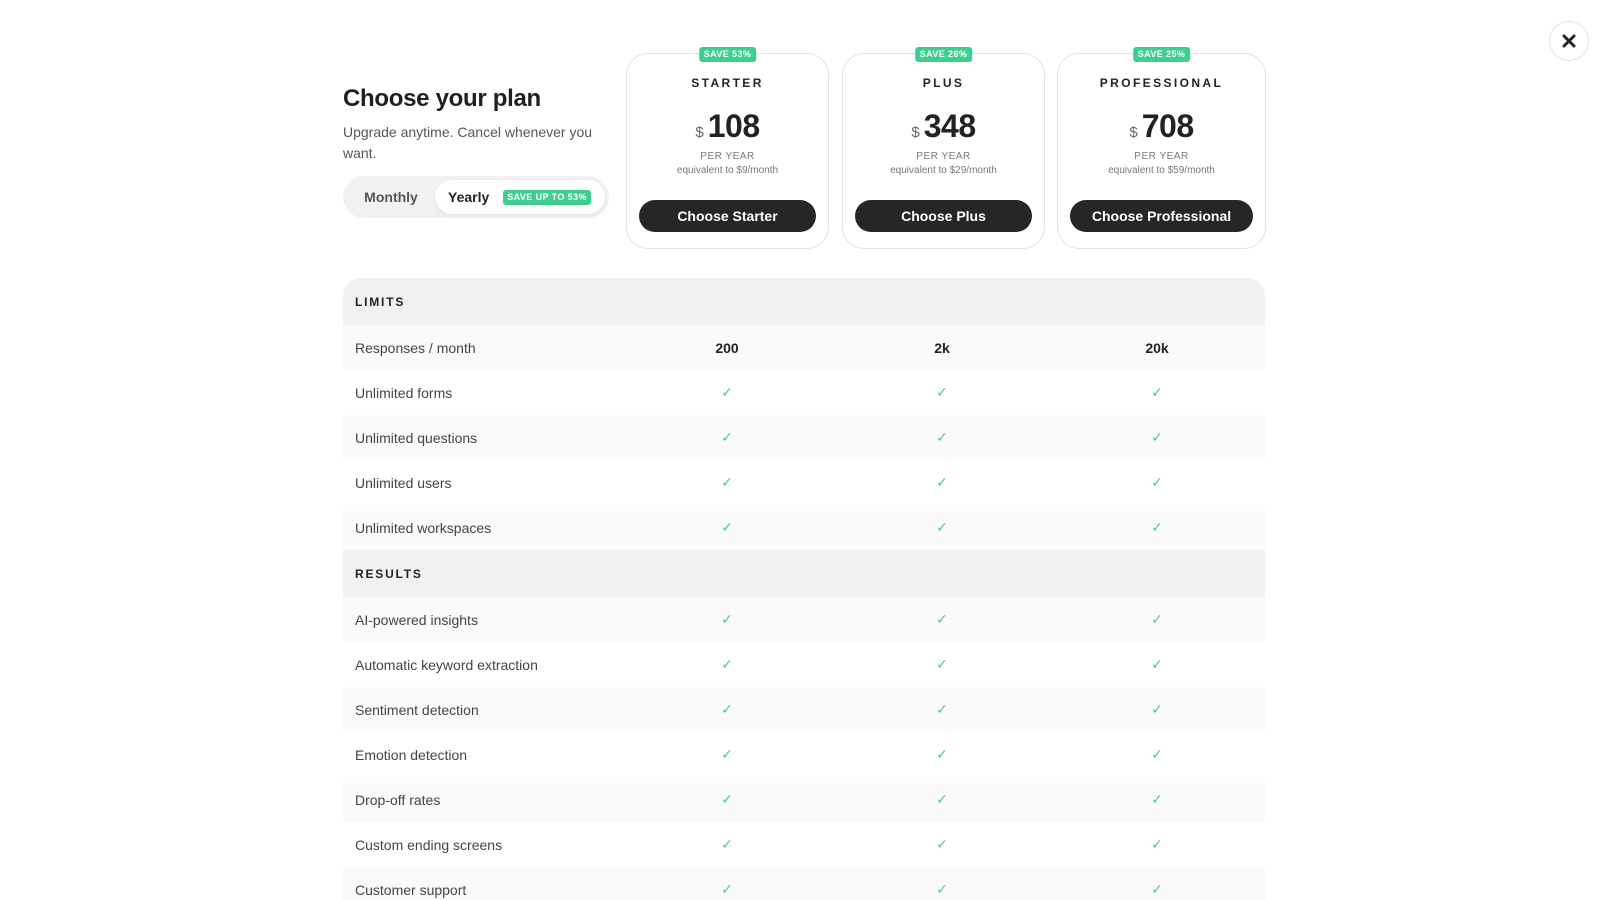  I want to click on plan-amount: 708, so click(1167, 126).